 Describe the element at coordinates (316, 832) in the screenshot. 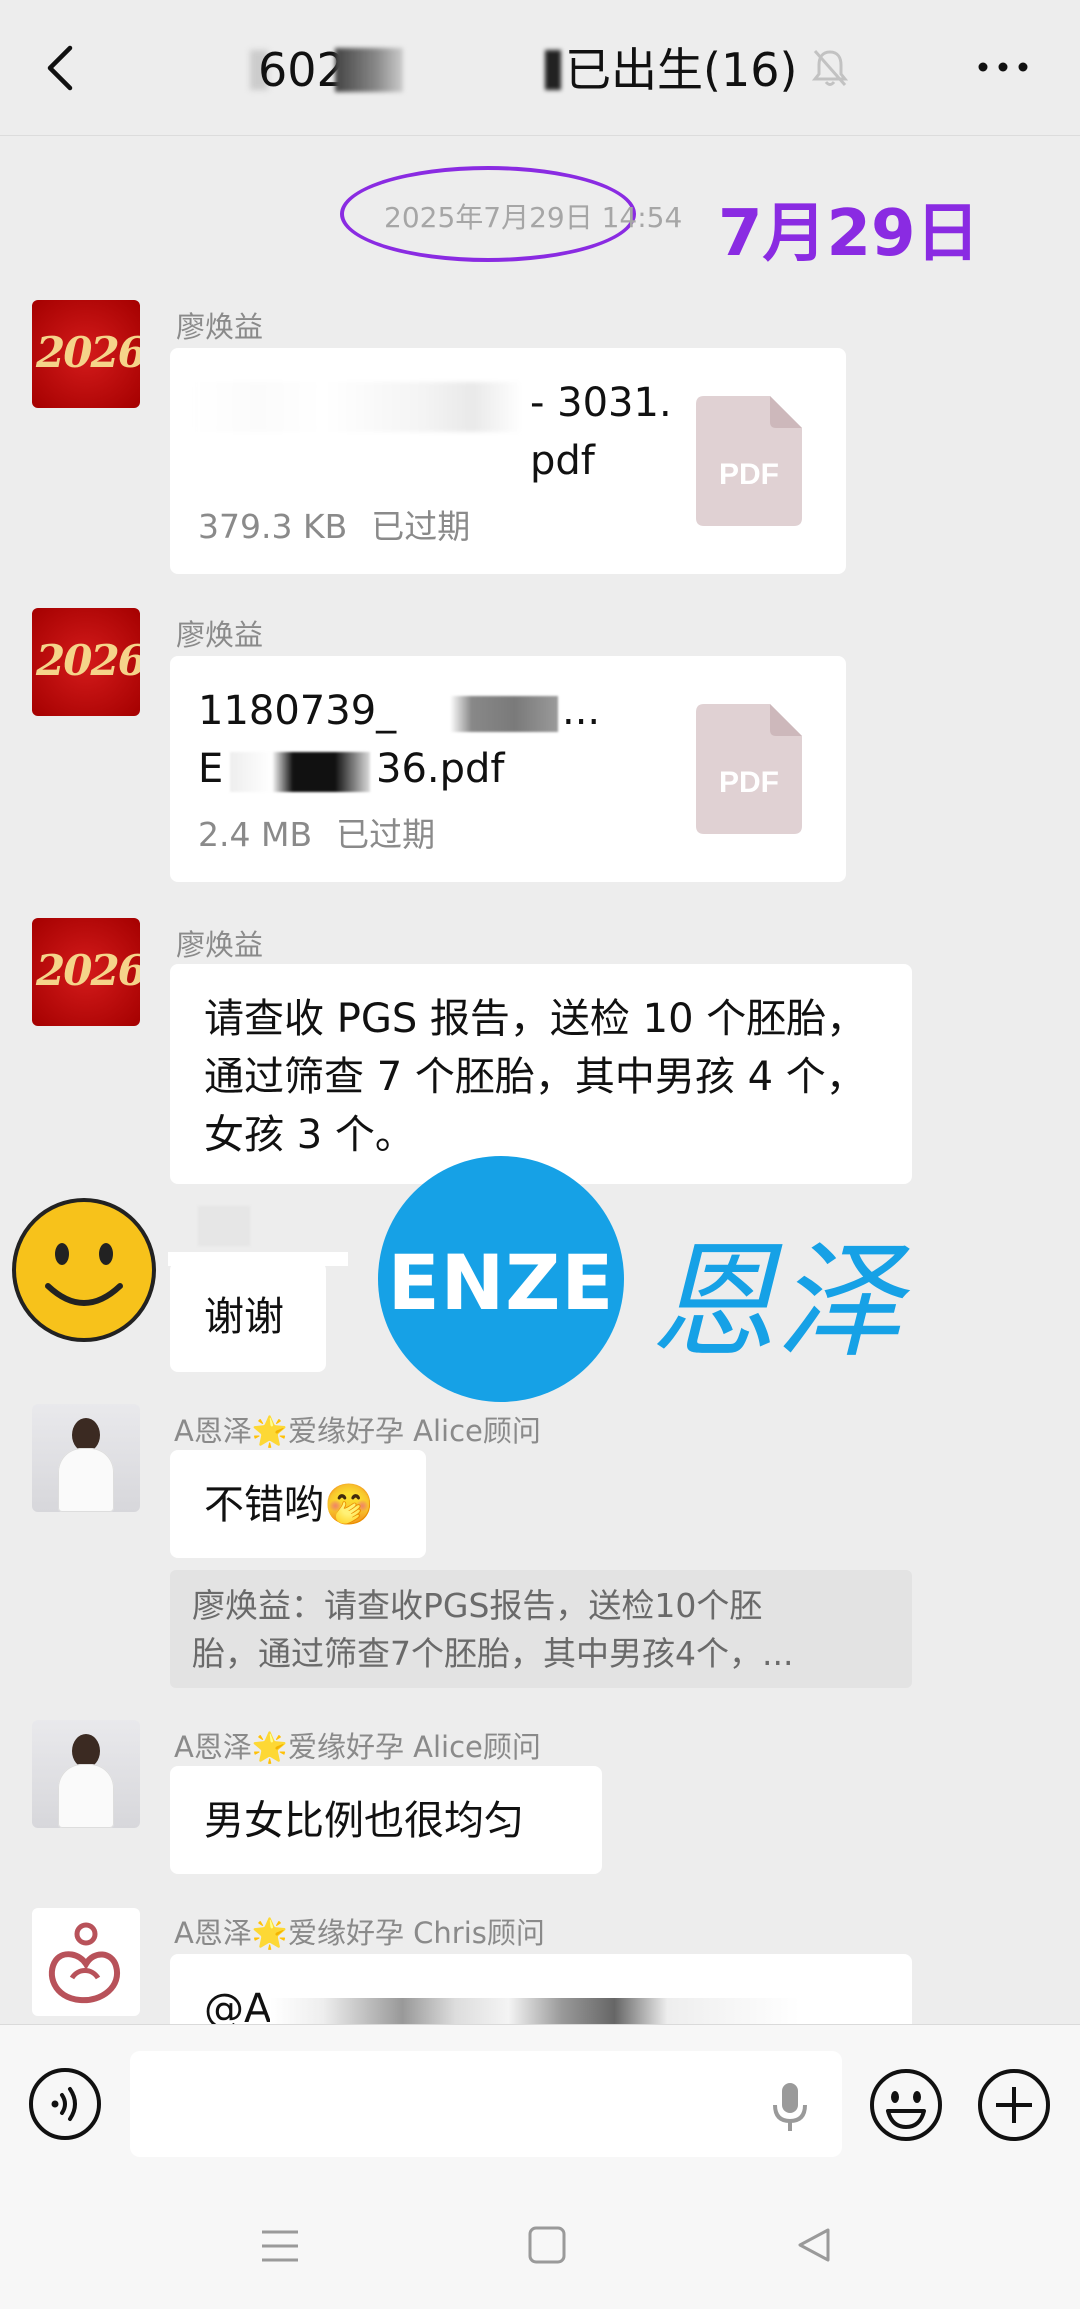

I see `file-meta: 2.4 MB 已过期` at that location.